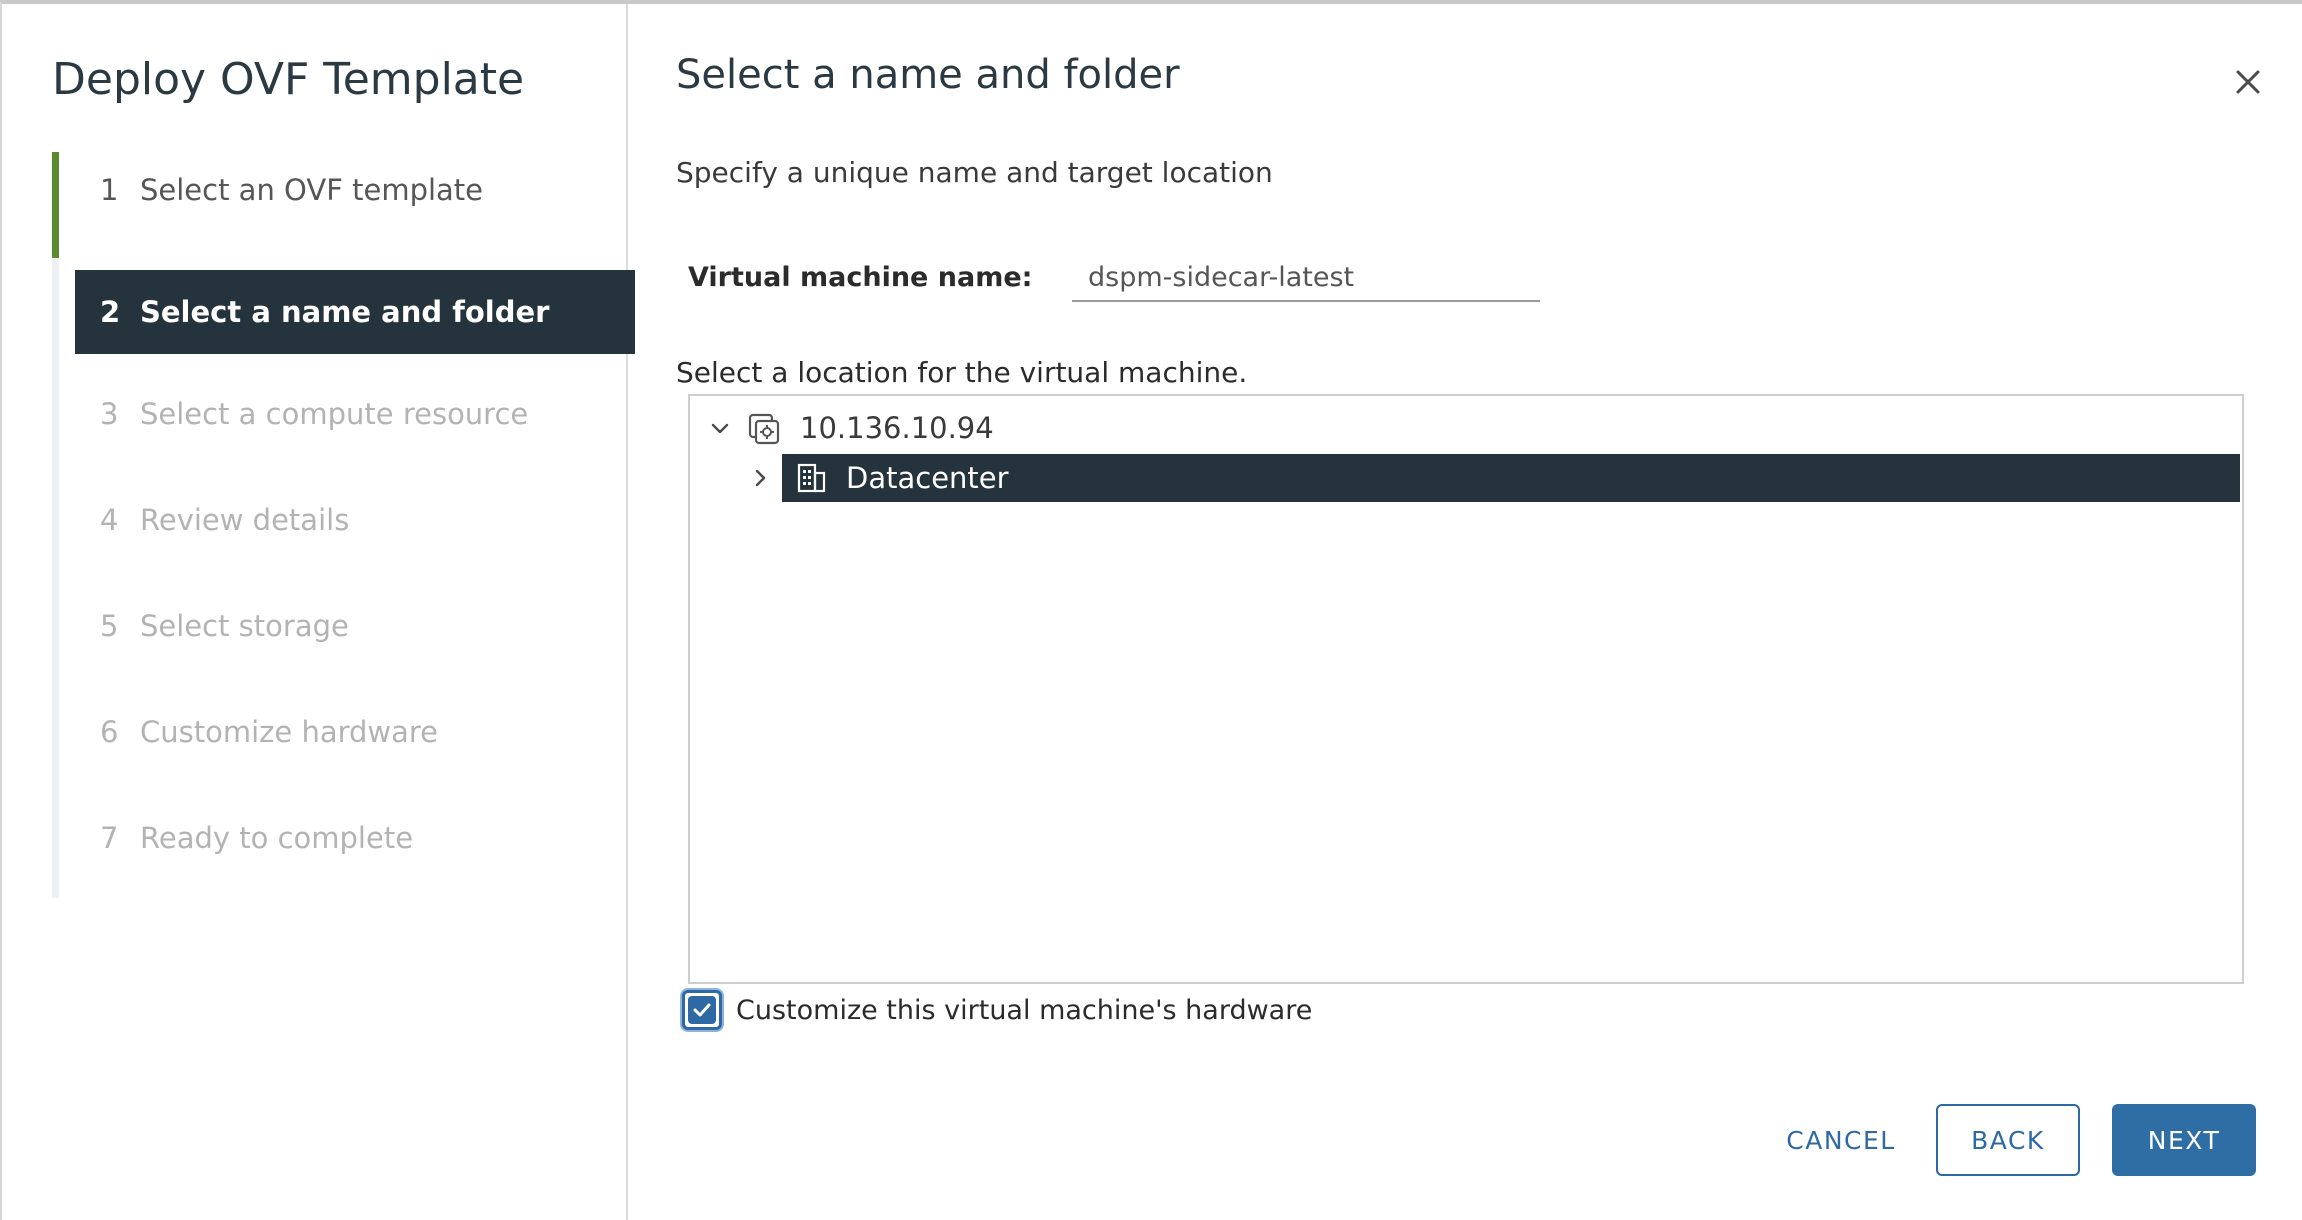 The image size is (2302, 1220). Describe the element at coordinates (244, 626) in the screenshot. I see `step-label: Select storage` at that location.